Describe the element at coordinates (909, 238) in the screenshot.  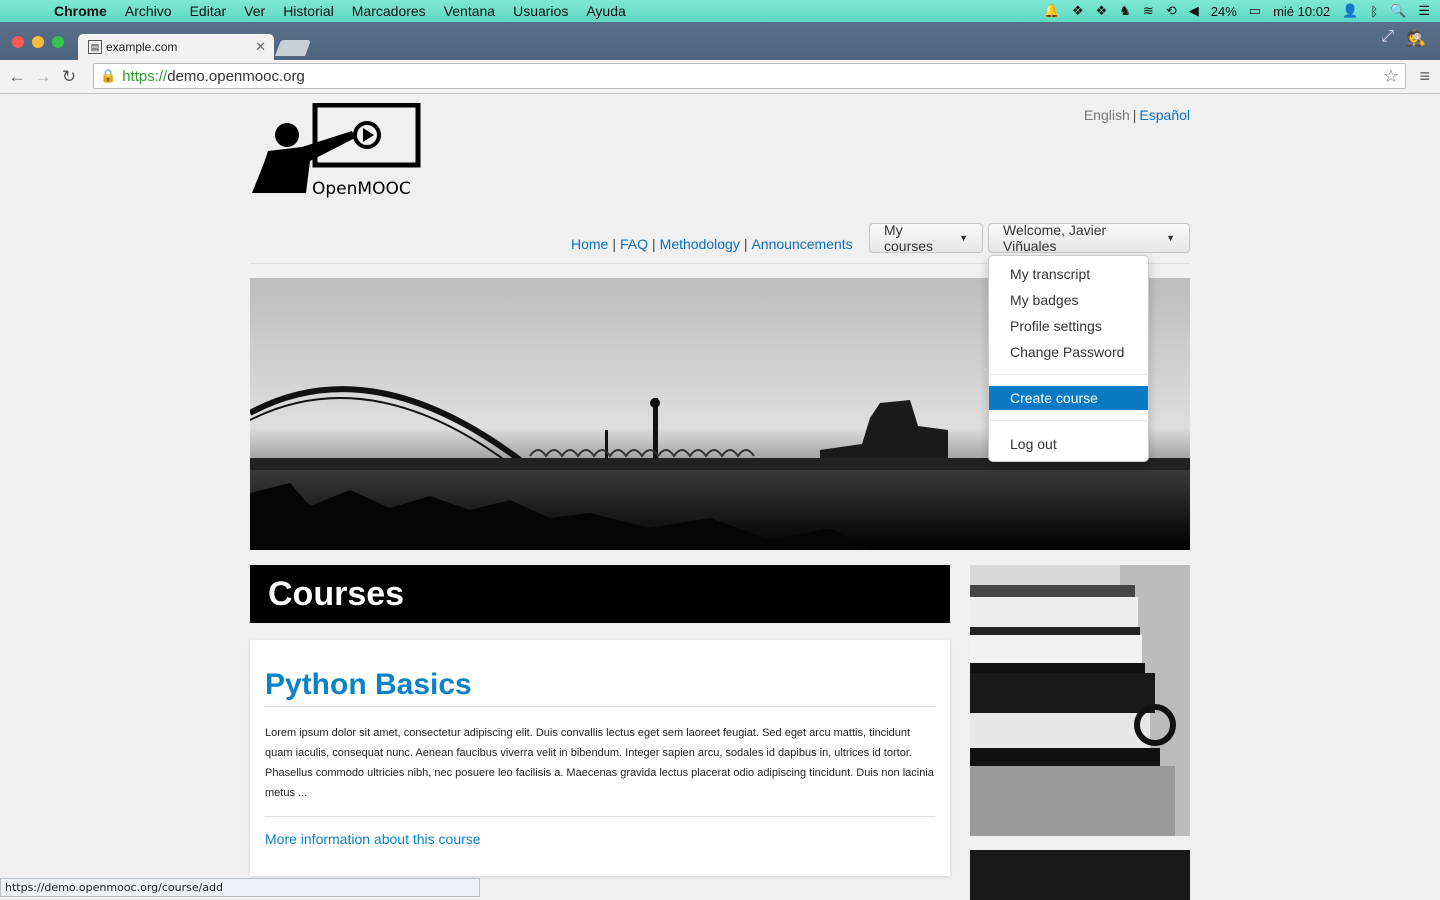
I see `my-courses-label: My courses` at that location.